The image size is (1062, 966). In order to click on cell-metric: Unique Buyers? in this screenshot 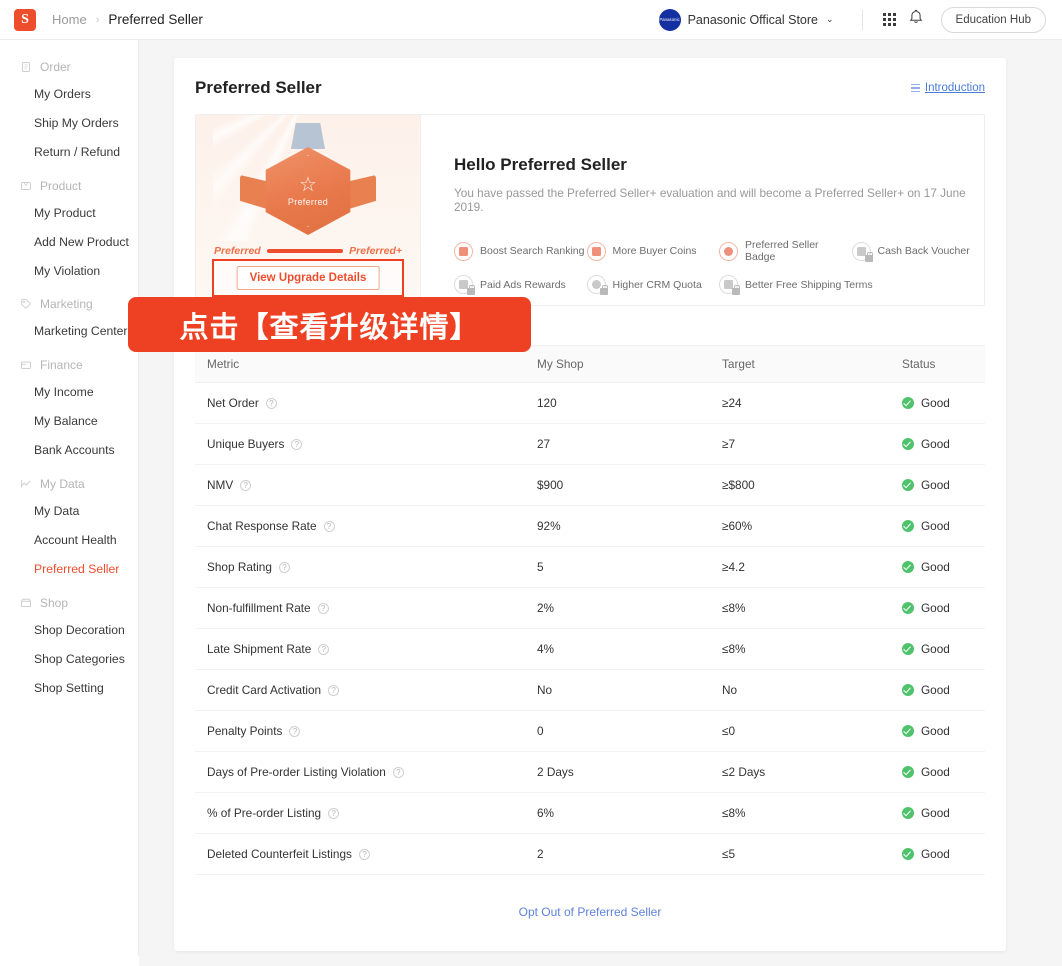, I will do `click(360, 444)`.